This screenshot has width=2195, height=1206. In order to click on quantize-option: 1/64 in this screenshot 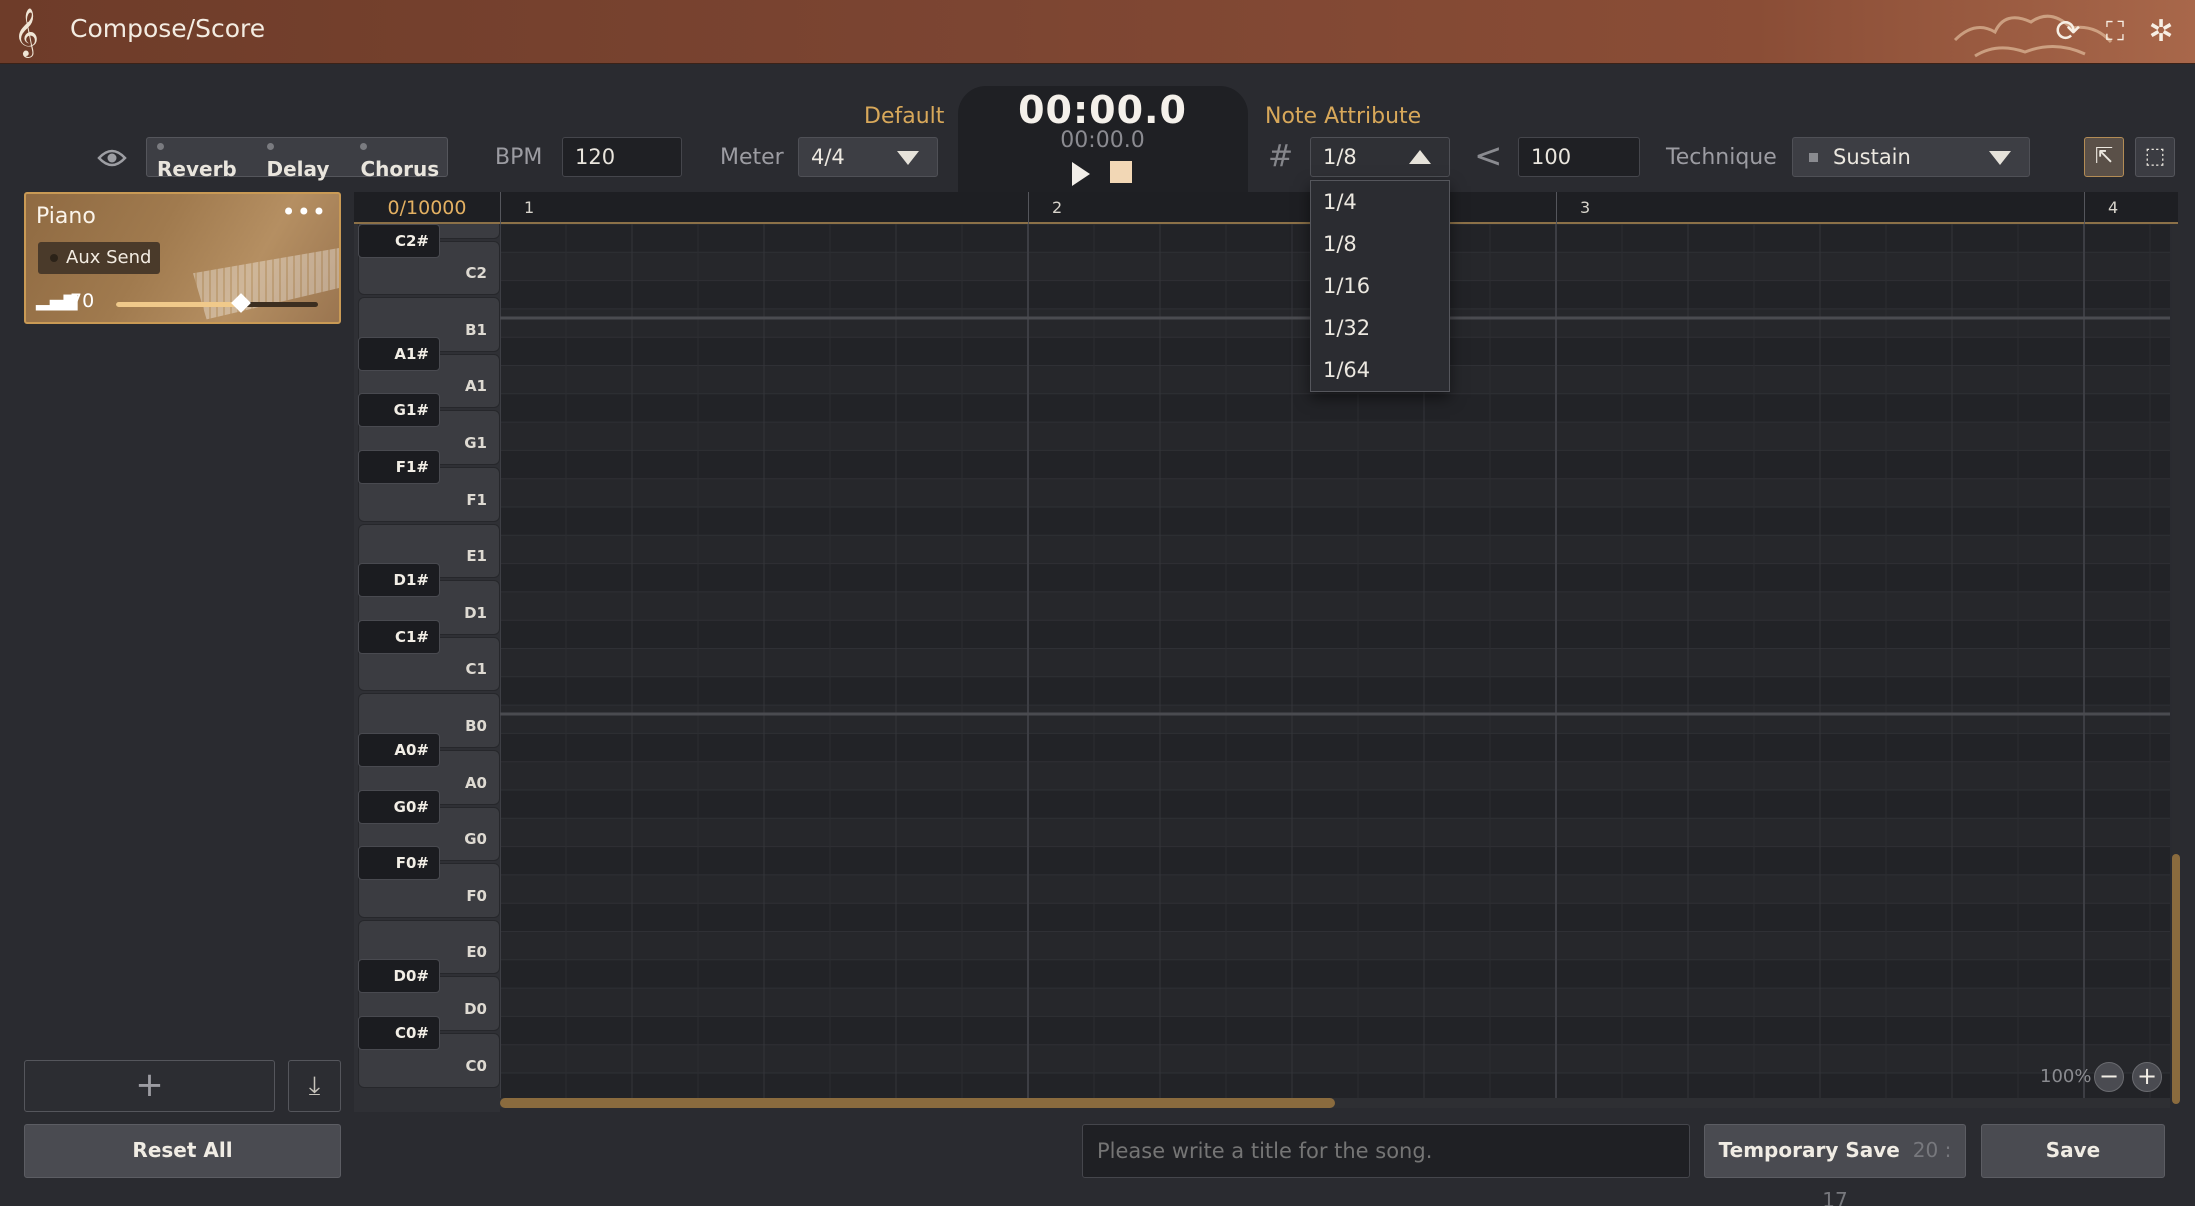, I will do `click(1380, 370)`.